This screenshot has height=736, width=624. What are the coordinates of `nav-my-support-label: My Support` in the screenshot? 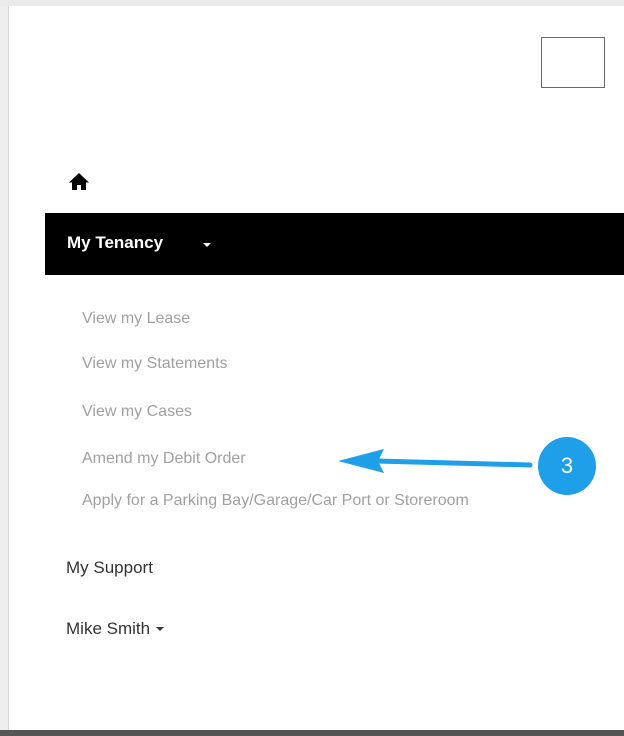 It's located at (109, 567).